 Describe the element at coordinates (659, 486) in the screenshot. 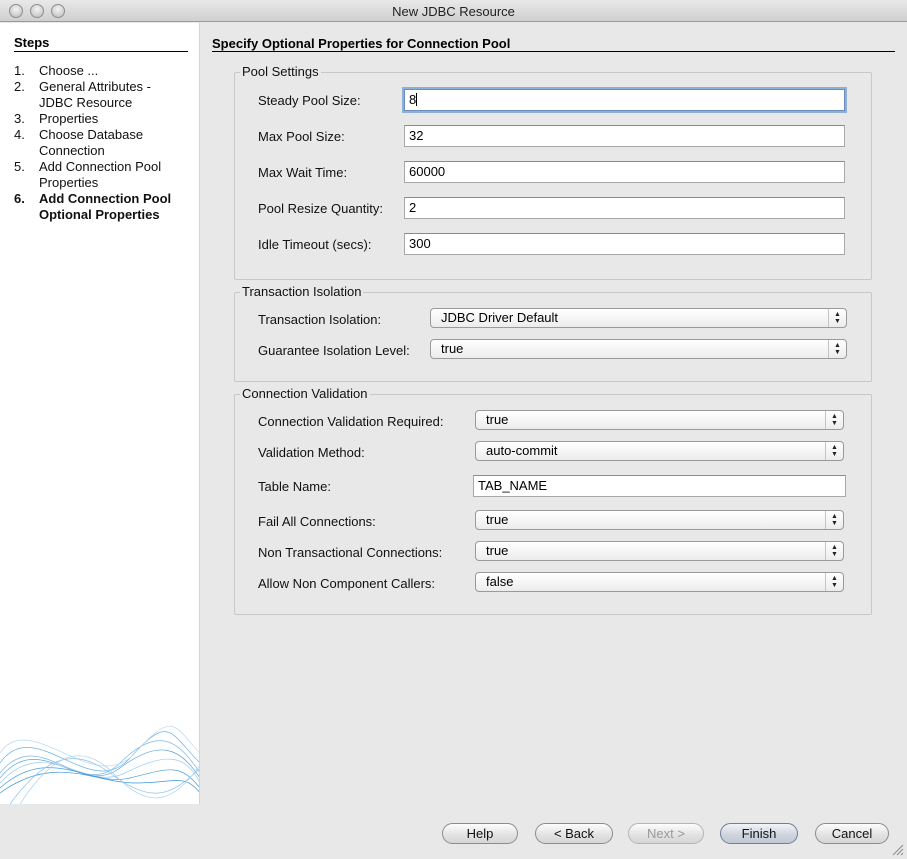

I see `table-name-field: TAB_NAME` at that location.